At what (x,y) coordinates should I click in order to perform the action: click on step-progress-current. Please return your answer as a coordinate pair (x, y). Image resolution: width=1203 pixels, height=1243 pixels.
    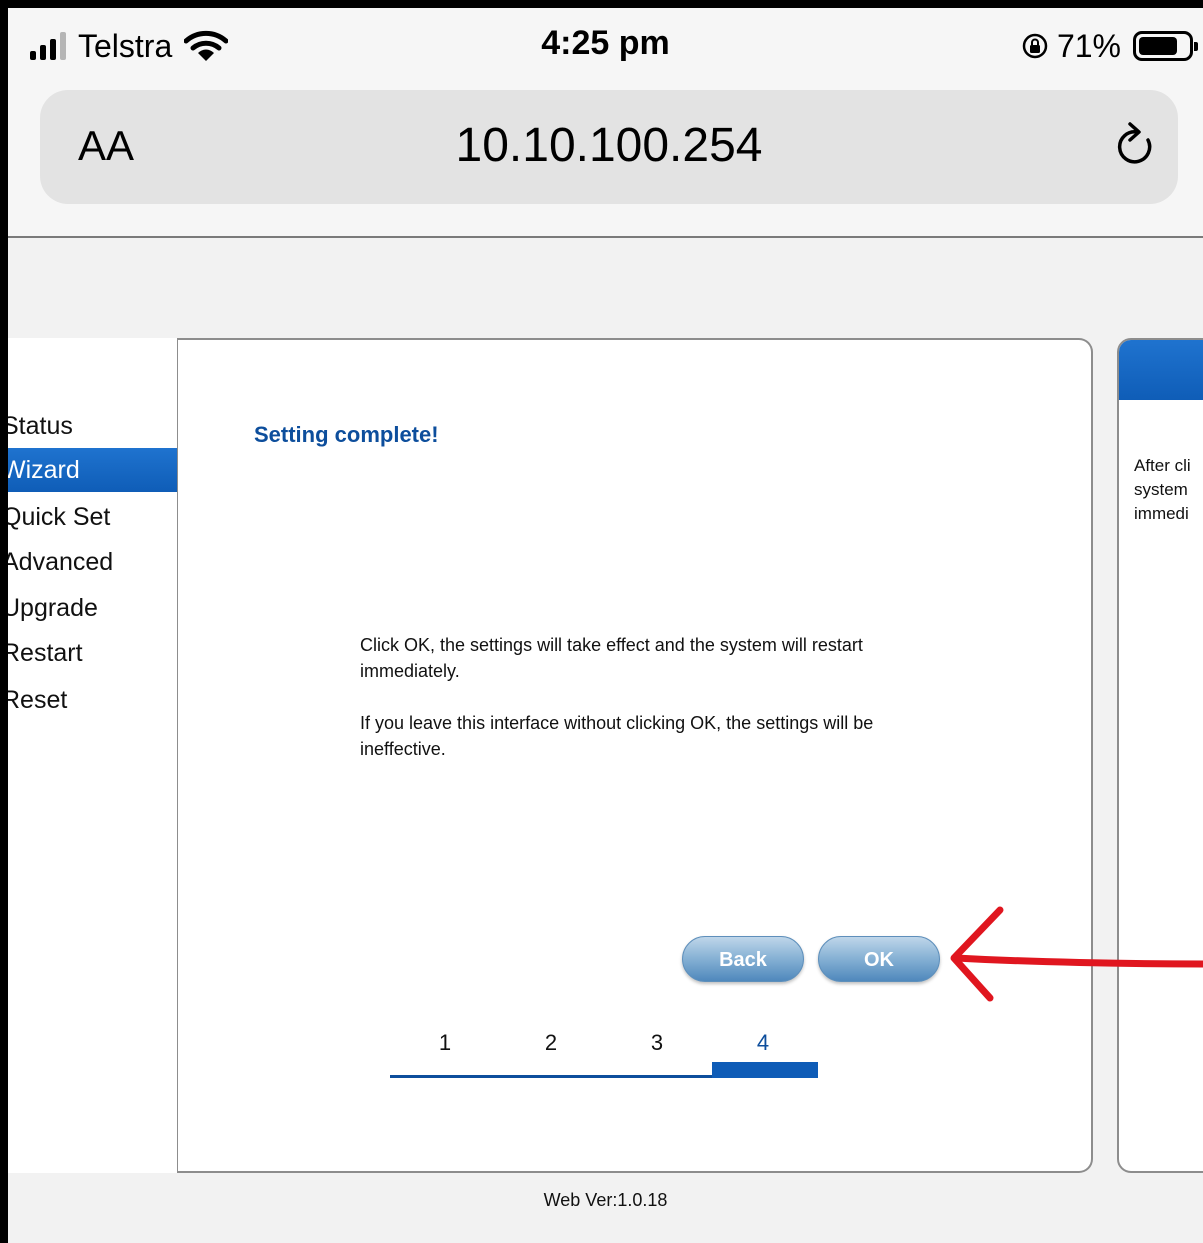
    Looking at the image, I should click on (765, 1070).